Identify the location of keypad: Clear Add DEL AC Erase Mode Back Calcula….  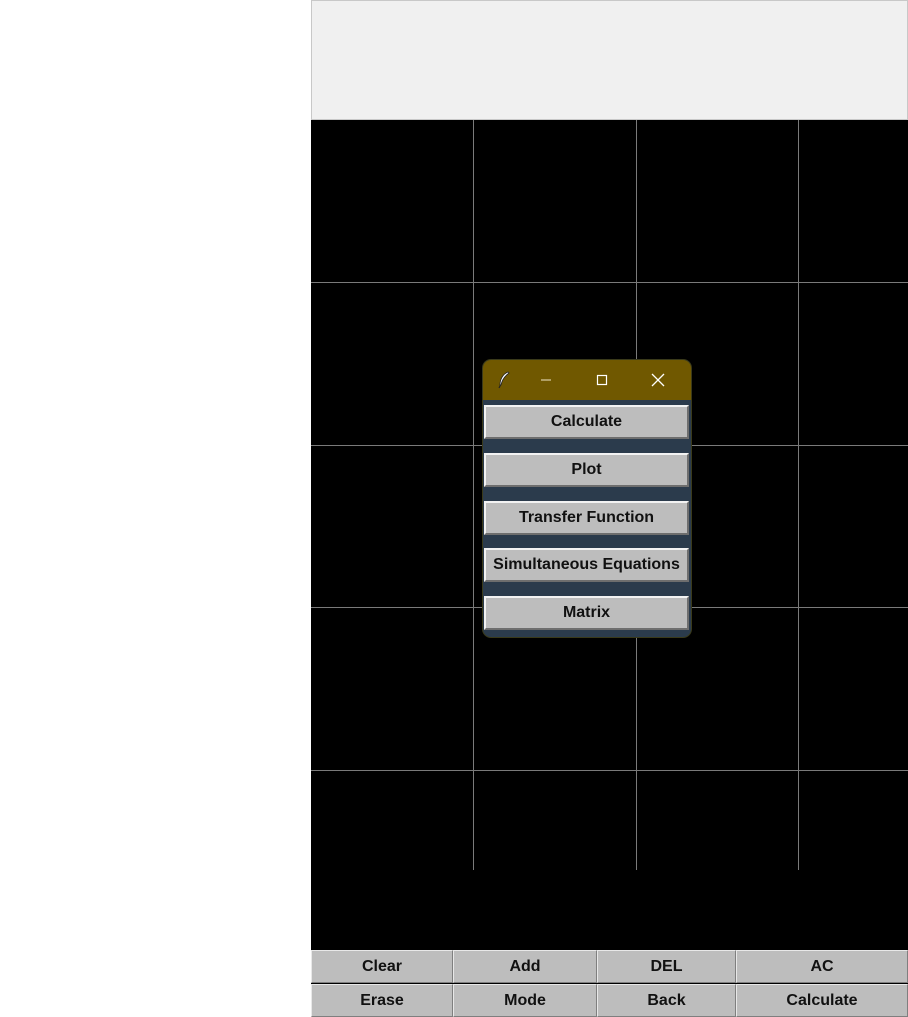
(609, 983).